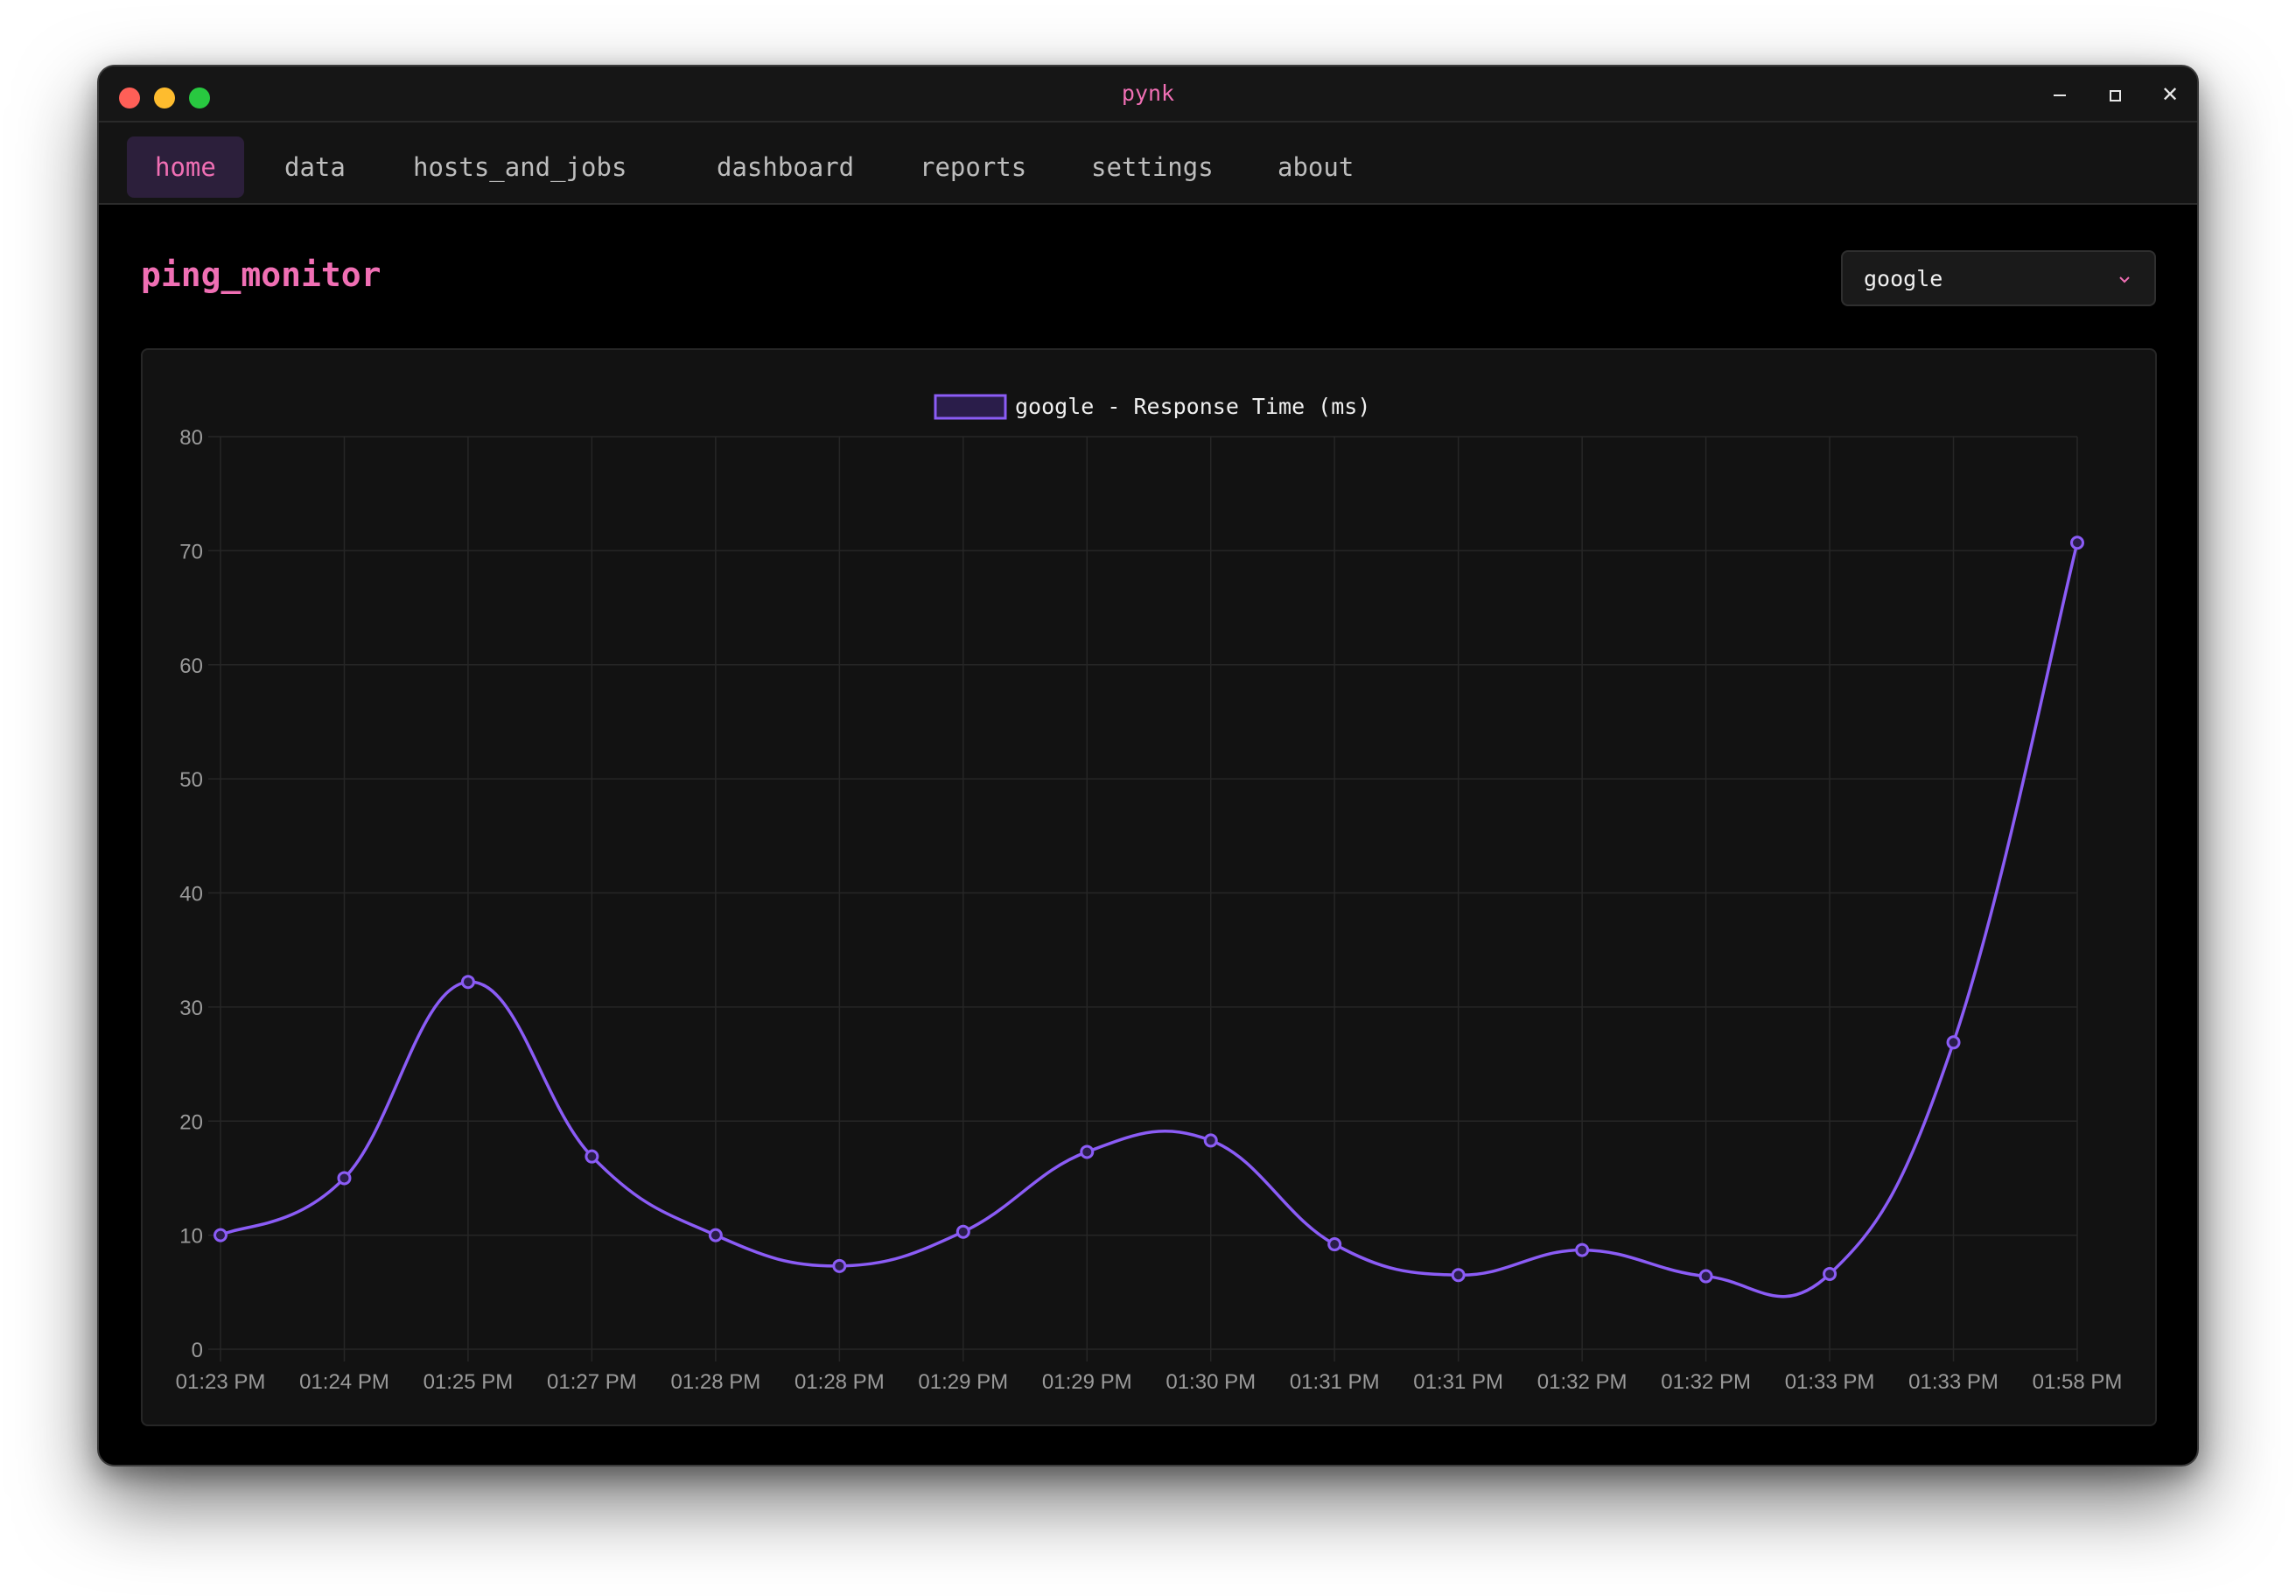 This screenshot has width=2296, height=1596. What do you see at coordinates (2114, 94) in the screenshot?
I see `maximize-icon` at bounding box center [2114, 94].